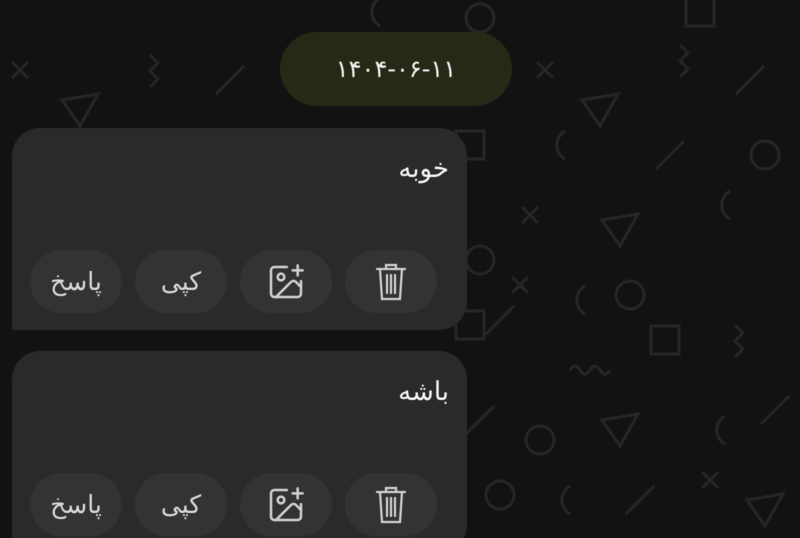 The image size is (800, 538). I want to click on date-label: ۱۴۰۴-۰۶-۱۱, so click(396, 69).